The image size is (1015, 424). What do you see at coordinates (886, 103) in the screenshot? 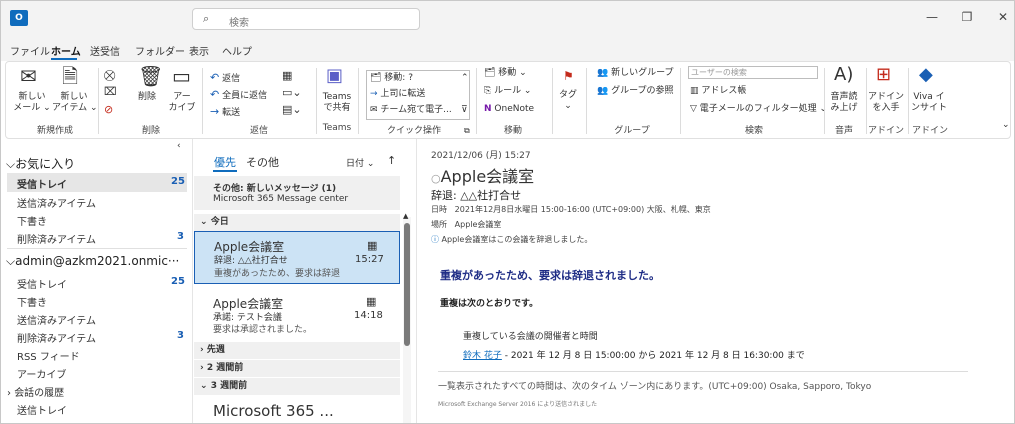
I see `get-addins-button: アドイン を入手` at bounding box center [886, 103].